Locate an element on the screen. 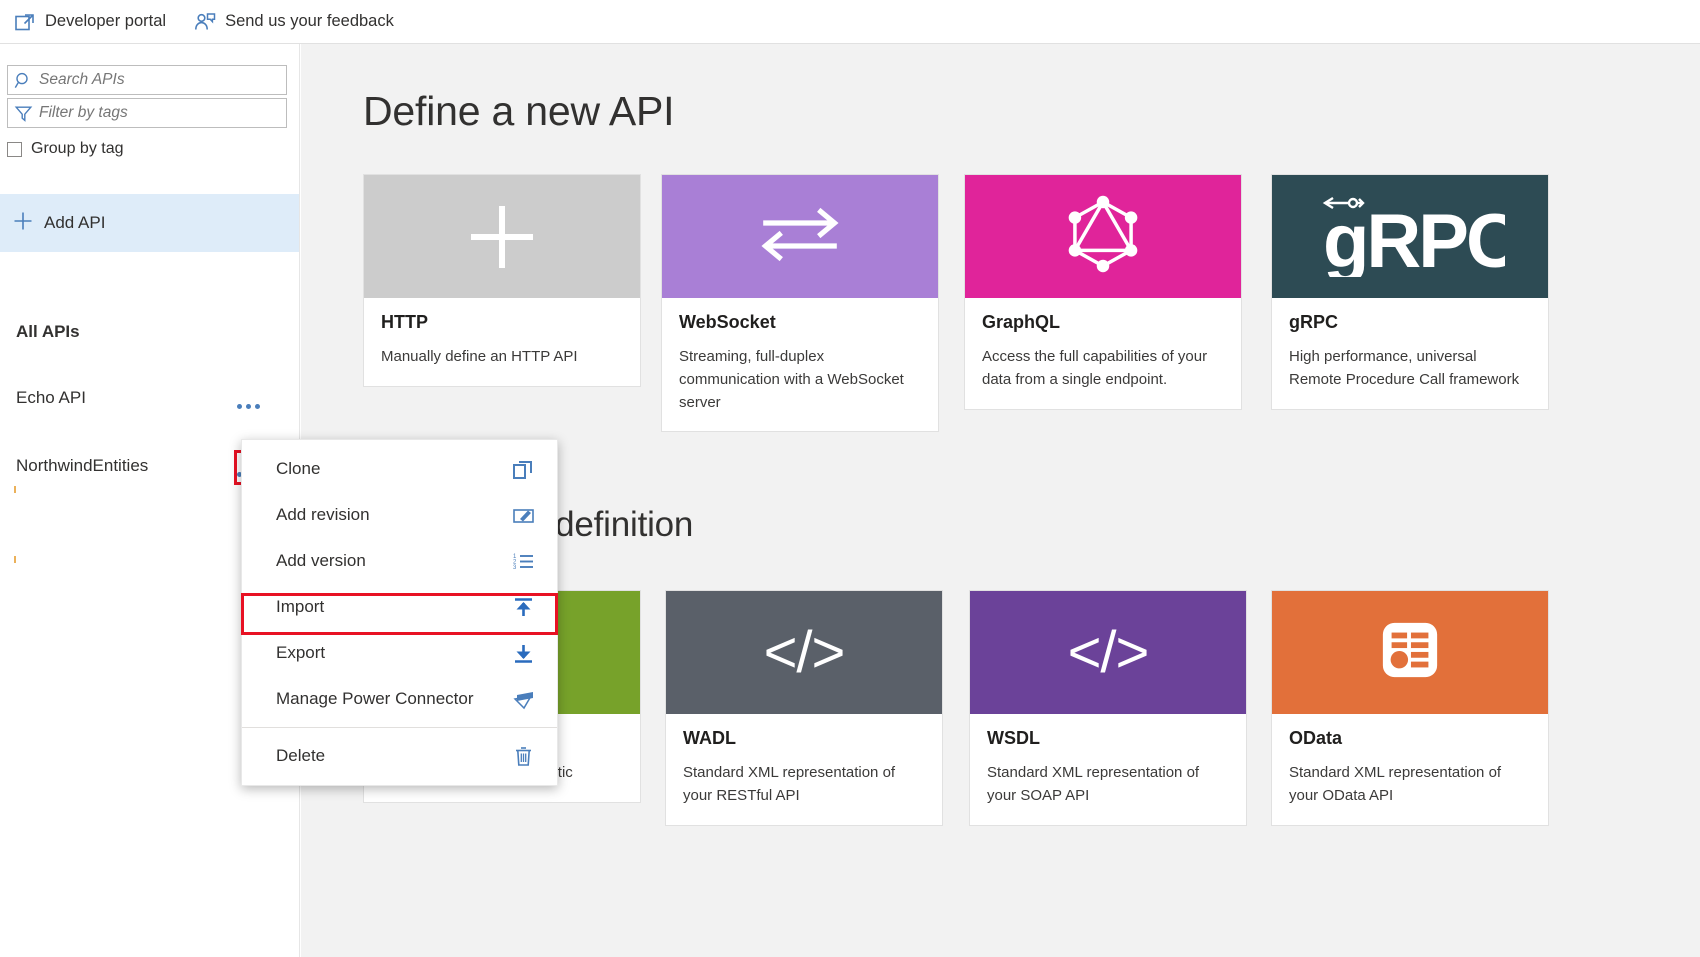  trash-icon is located at coordinates (523, 756).